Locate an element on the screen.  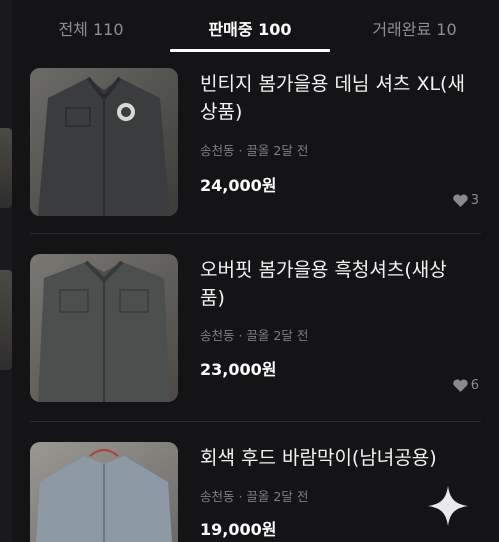
black-denim-shirt-photo is located at coordinates (104, 328).